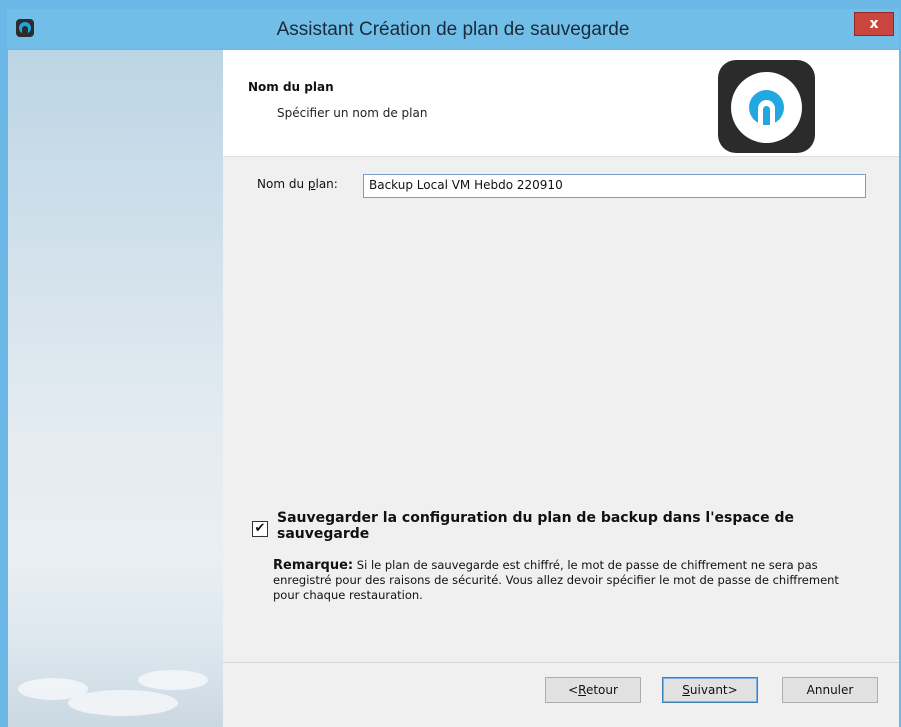  Describe the element at coordinates (352, 113) in the screenshot. I see `header-subtitle: Spécifier un nom de plan` at that location.